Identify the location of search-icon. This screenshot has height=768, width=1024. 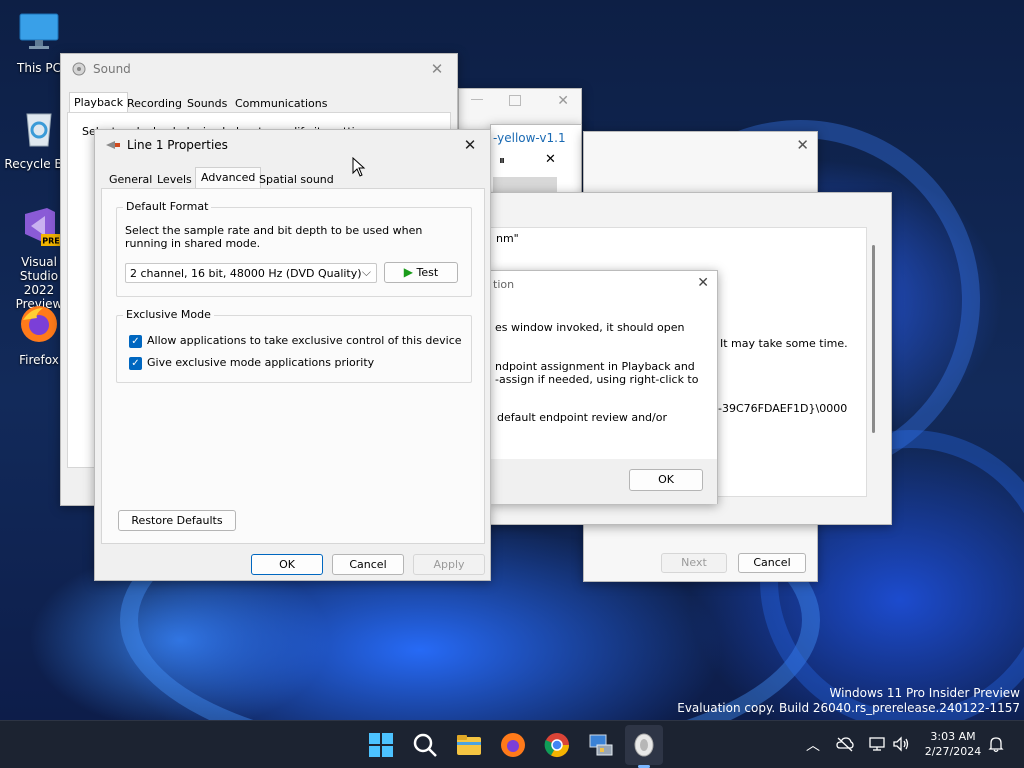
(425, 745).